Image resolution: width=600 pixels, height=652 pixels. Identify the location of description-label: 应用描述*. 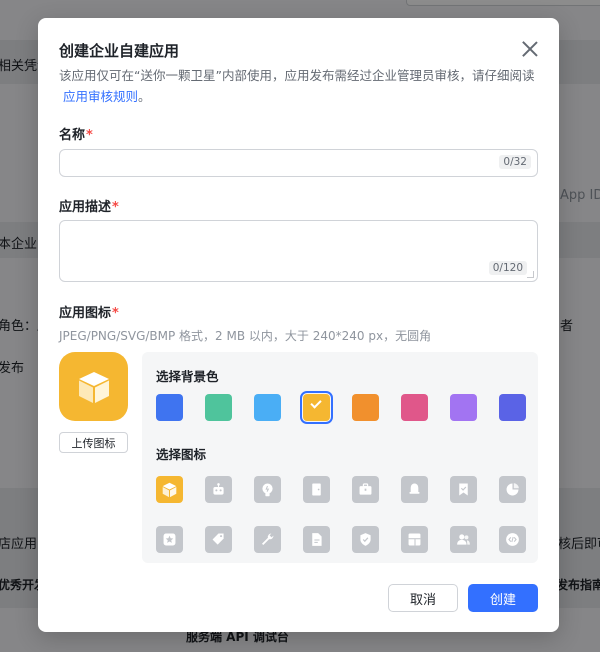
(89, 205).